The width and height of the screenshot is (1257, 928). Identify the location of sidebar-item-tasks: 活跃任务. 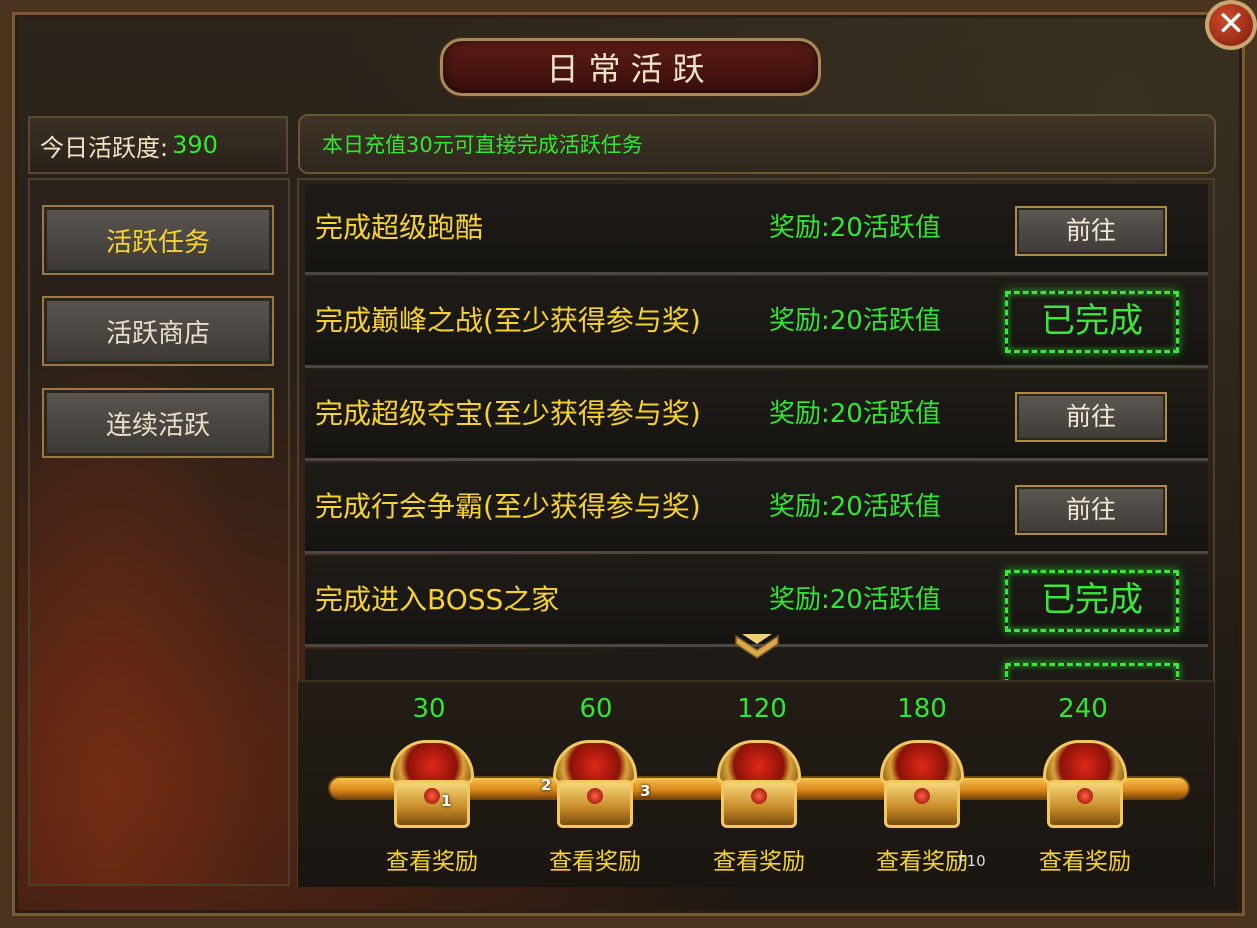
(158, 240).